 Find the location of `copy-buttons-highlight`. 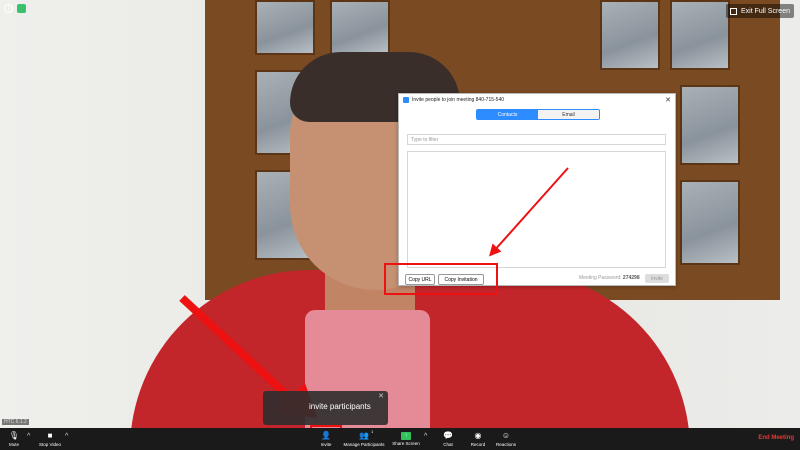

copy-buttons-highlight is located at coordinates (441, 279).